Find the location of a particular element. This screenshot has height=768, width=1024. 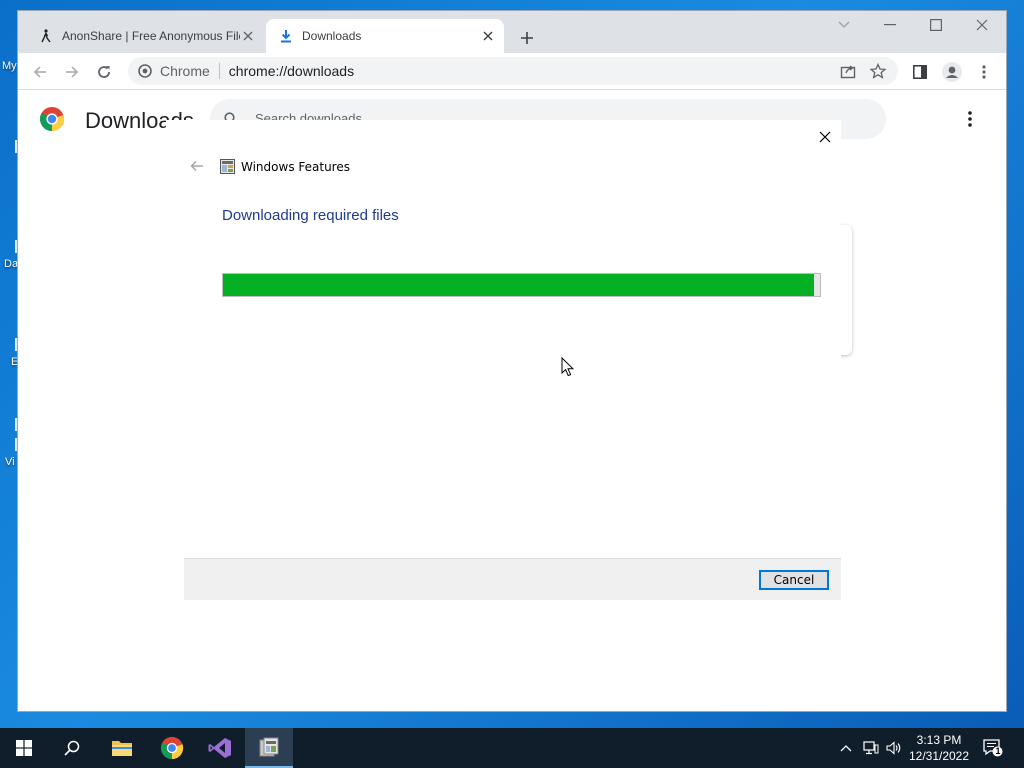

clock-date: 12/31/2022 is located at coordinates (939, 756).